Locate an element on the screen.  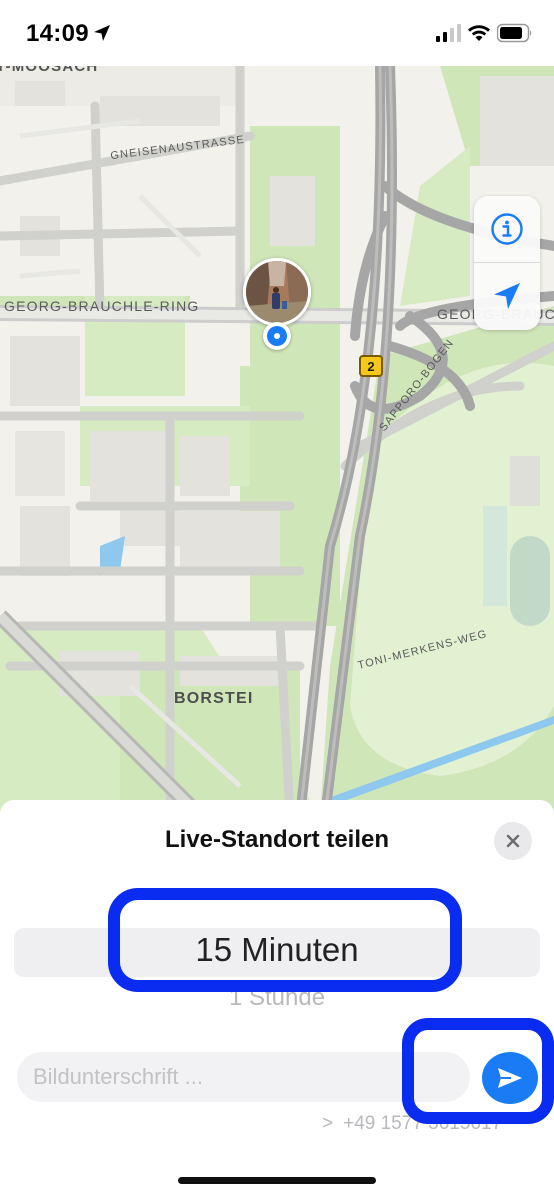
caption-input is located at coordinates (243, 1077).